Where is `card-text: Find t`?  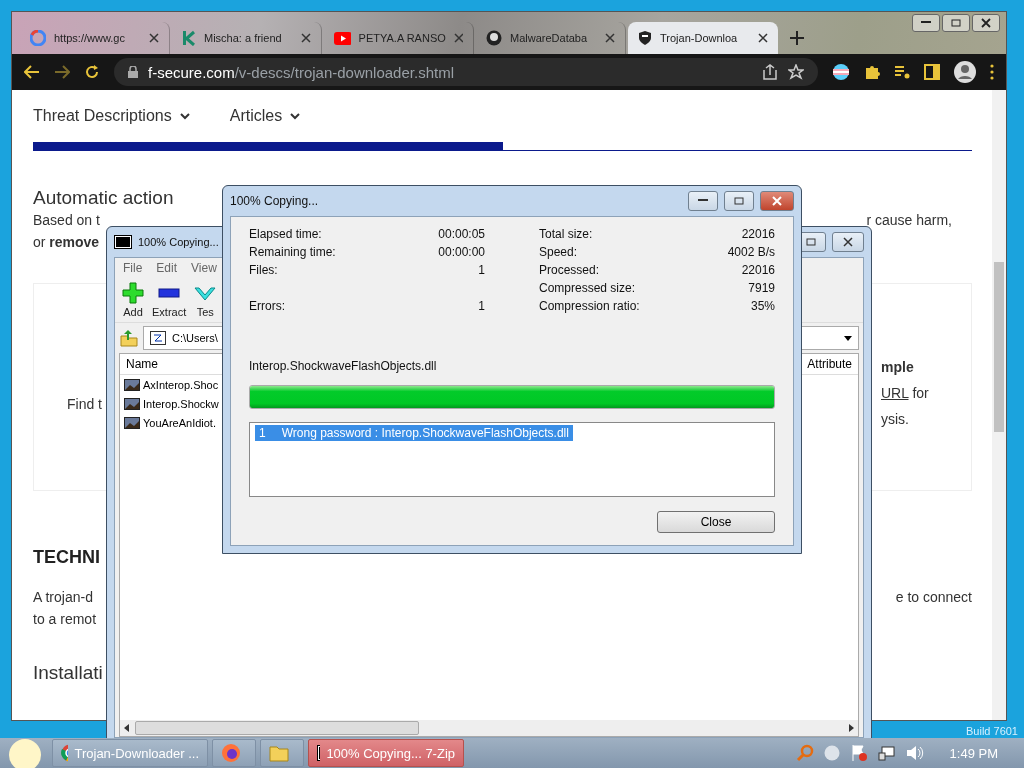 card-text: Find t is located at coordinates (84, 405).